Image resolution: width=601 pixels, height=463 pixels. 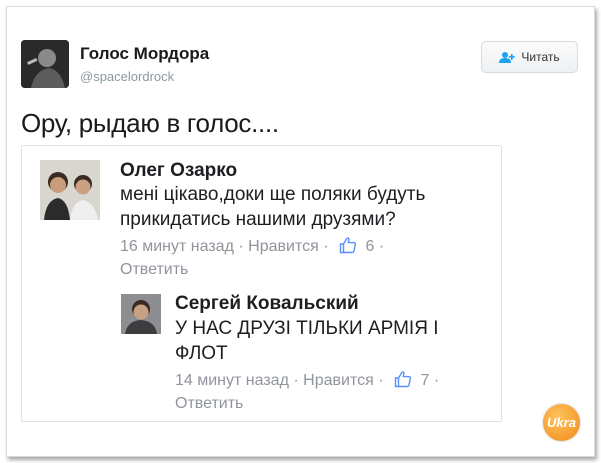 What do you see at coordinates (370, 246) in the screenshot?
I see `like-count: 6` at bounding box center [370, 246].